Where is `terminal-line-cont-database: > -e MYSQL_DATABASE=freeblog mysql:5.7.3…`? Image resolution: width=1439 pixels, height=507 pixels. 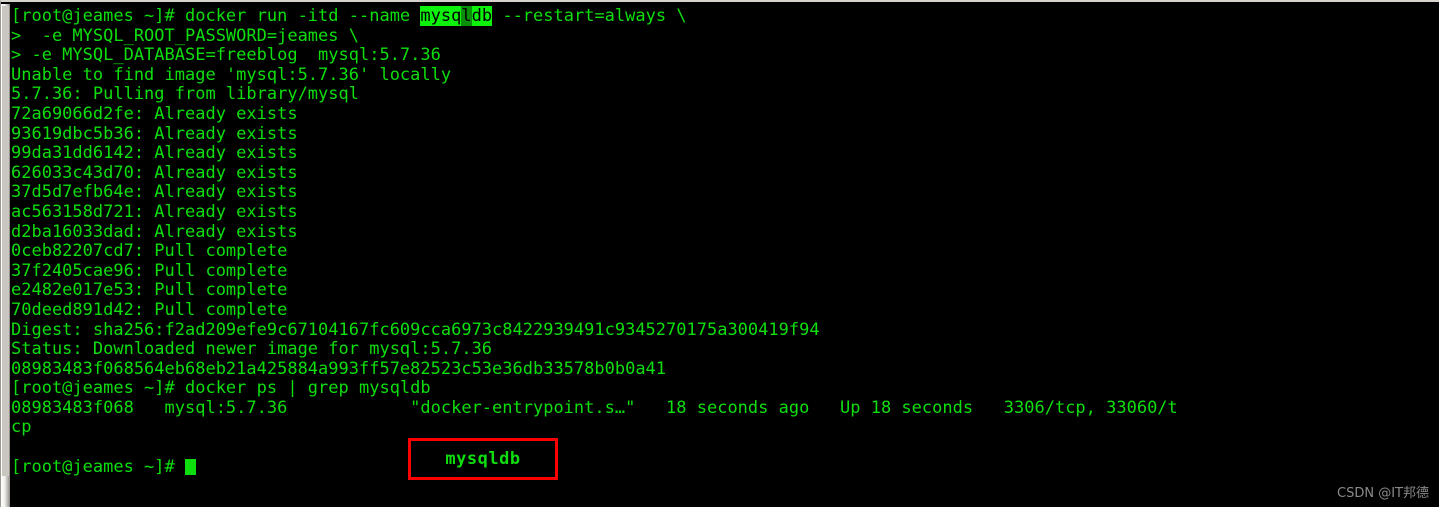
terminal-line-cont-database: > -e MYSQL_DATABASE=freeblog mysql:5.7.3… is located at coordinates (226, 55).